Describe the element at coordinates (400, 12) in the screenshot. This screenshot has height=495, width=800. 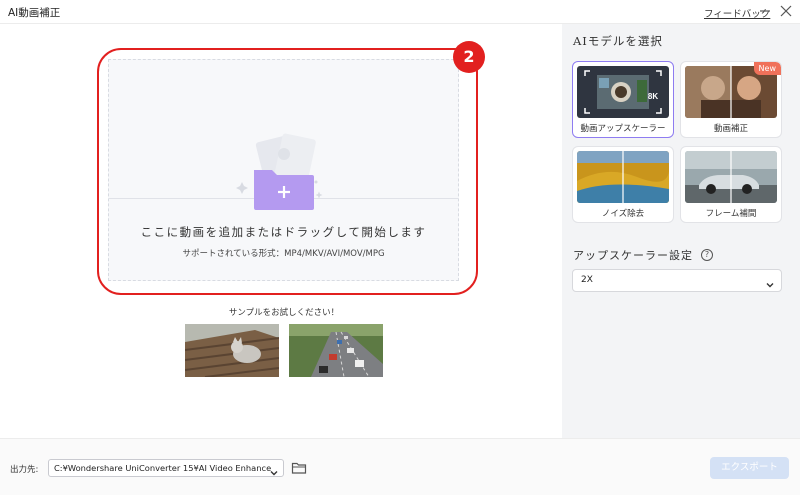
I see `title-bar: AI動画補正 フィードバック` at that location.